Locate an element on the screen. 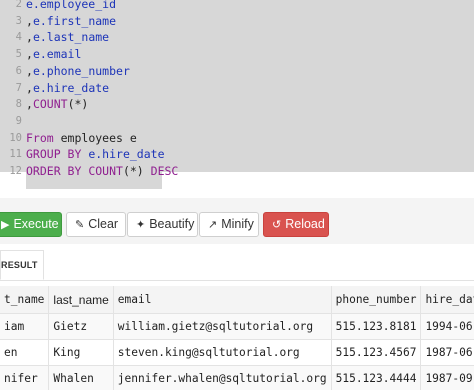  tab-result: RESULT is located at coordinates (22, 265).